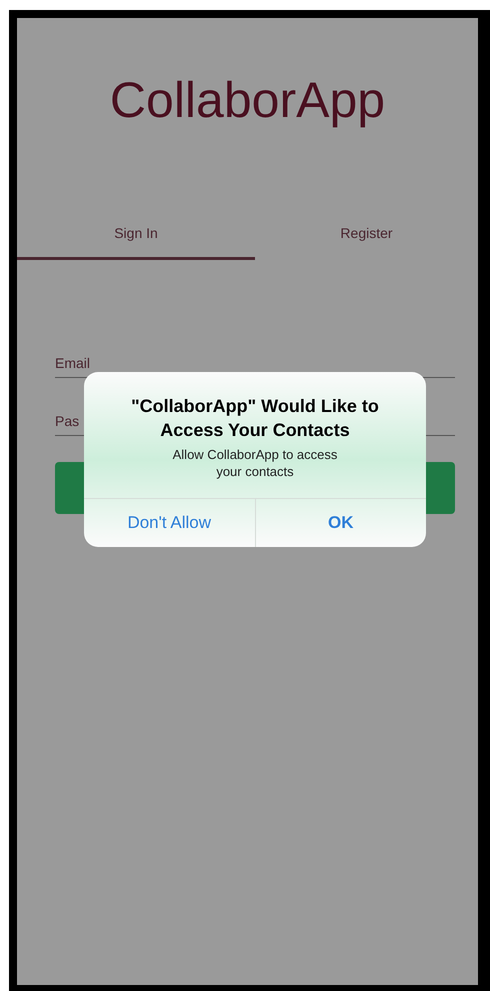 This screenshot has width=490, height=991. Describe the element at coordinates (255, 418) in the screenshot. I see `alert-title: "CollaborApp" Would Like to Access Your Contacts` at that location.